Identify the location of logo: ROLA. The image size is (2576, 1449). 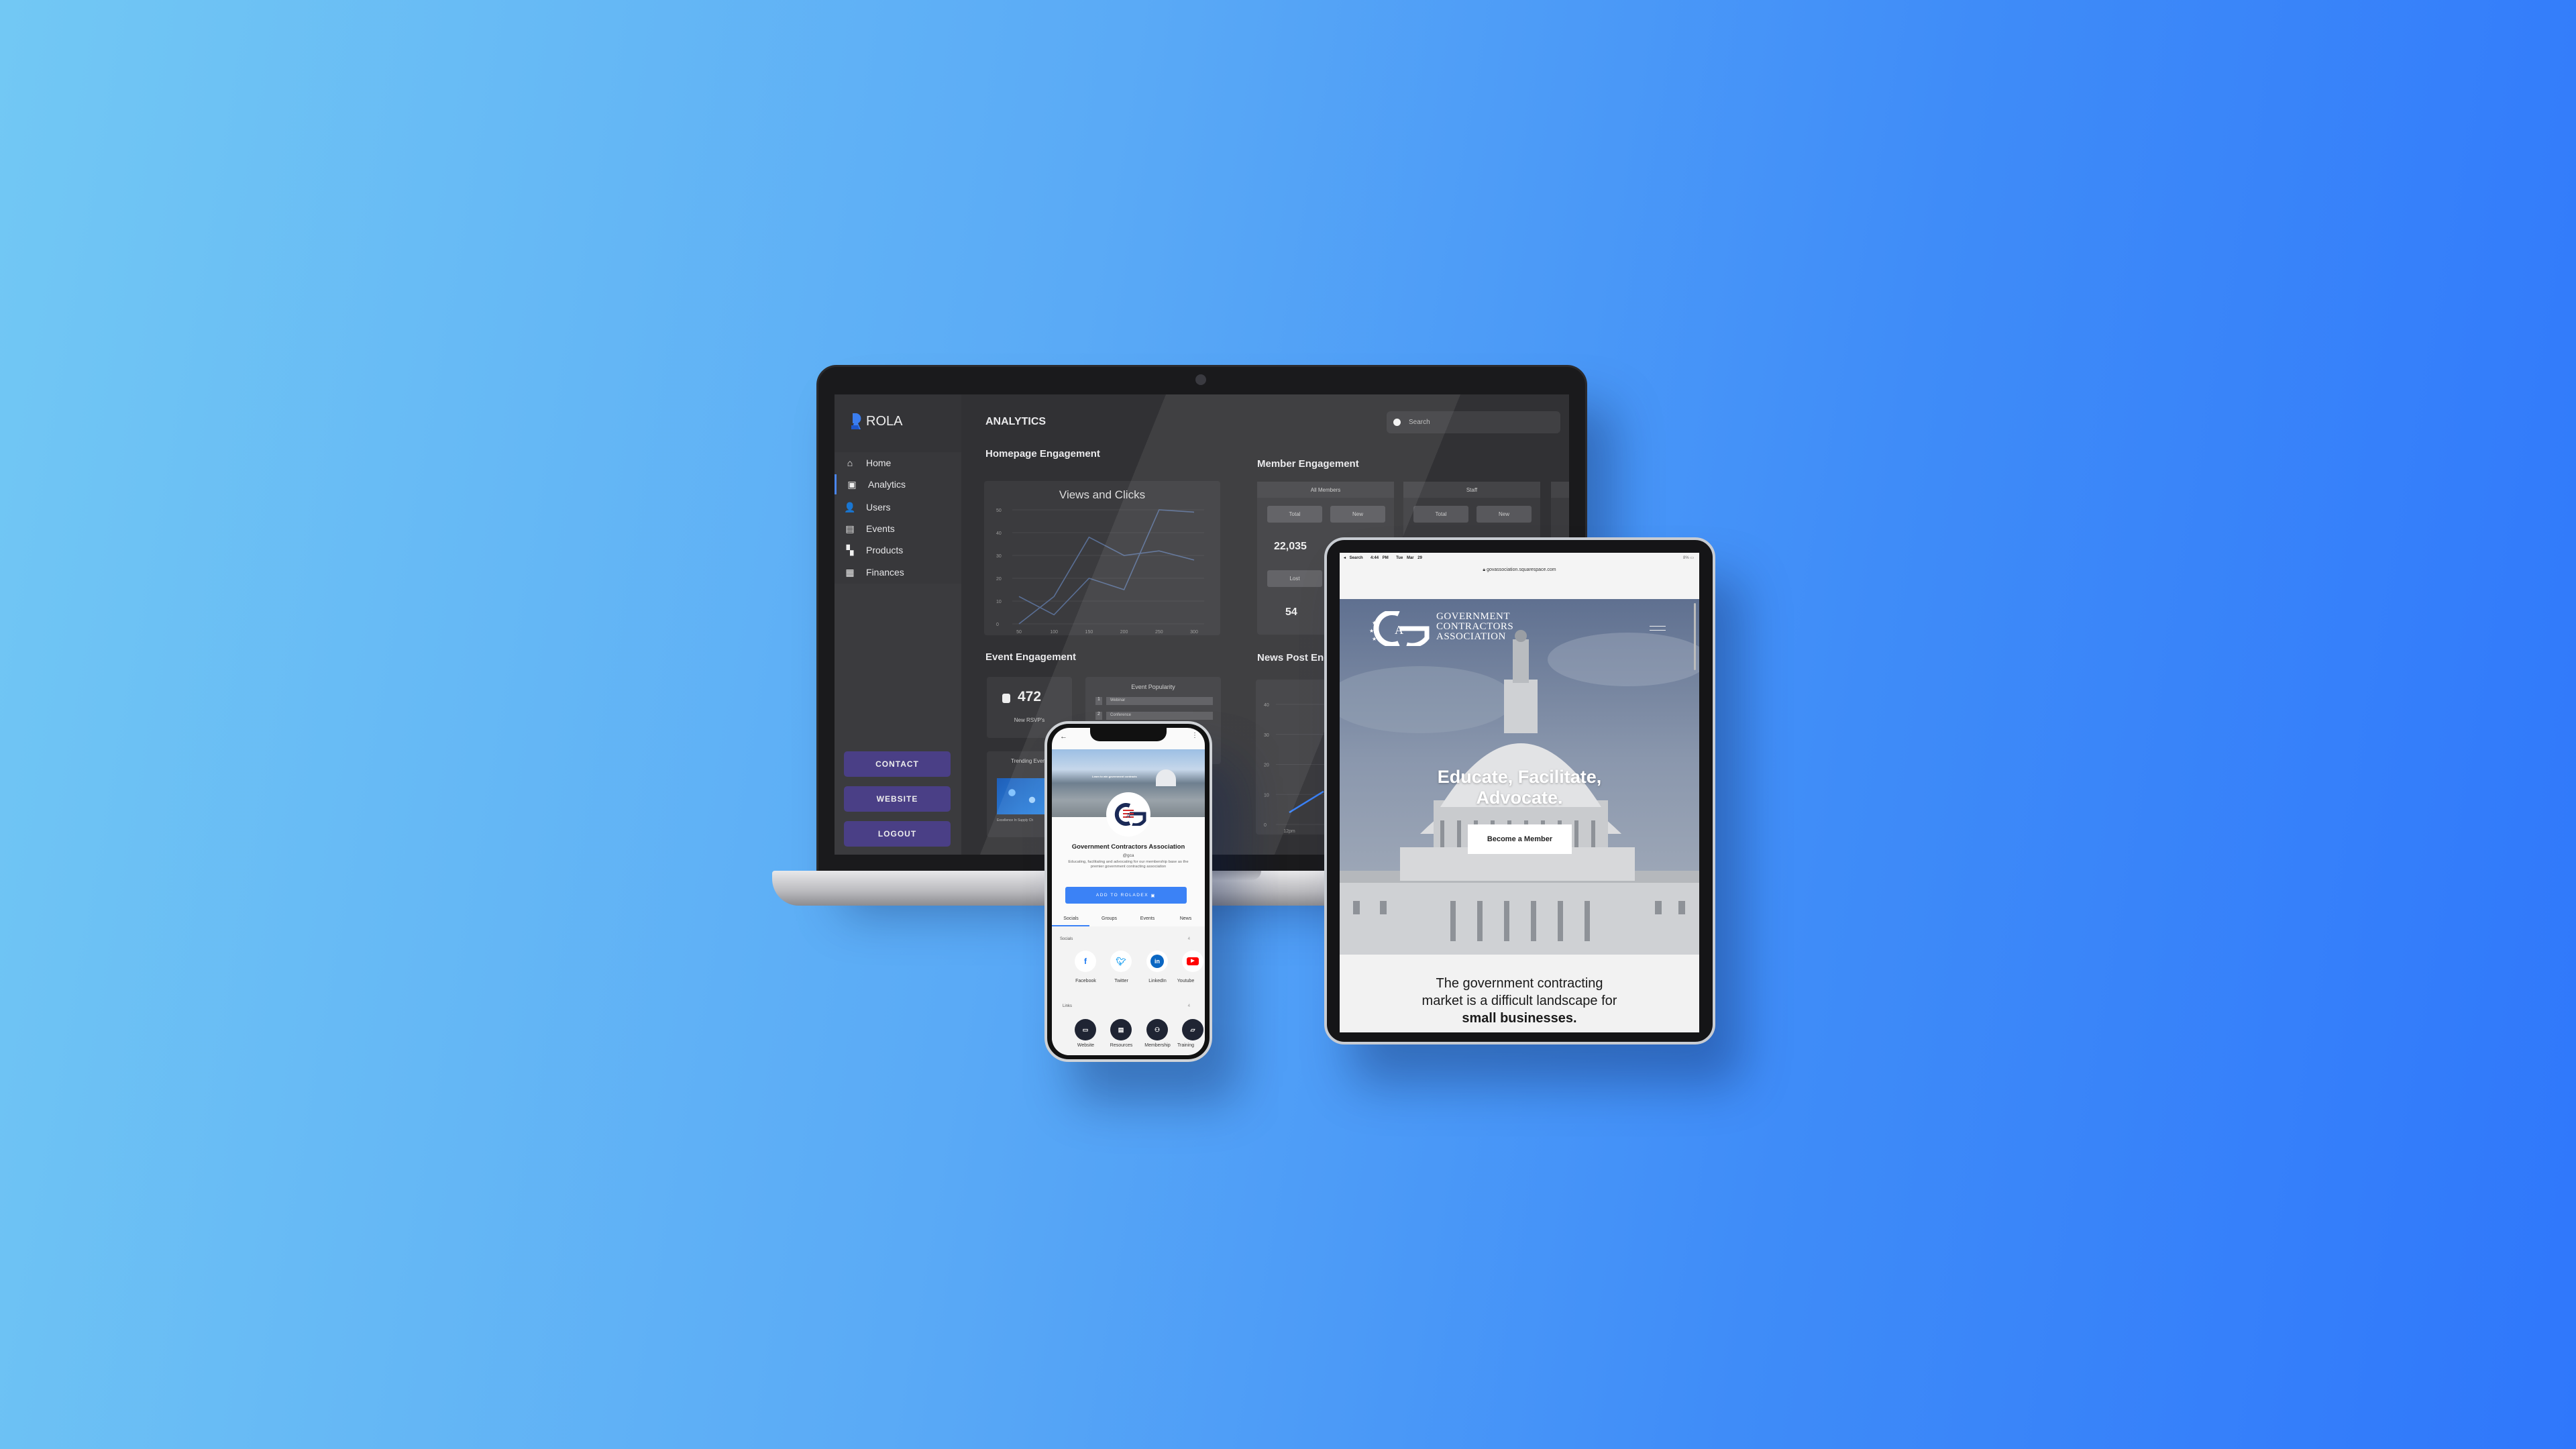
(876, 421).